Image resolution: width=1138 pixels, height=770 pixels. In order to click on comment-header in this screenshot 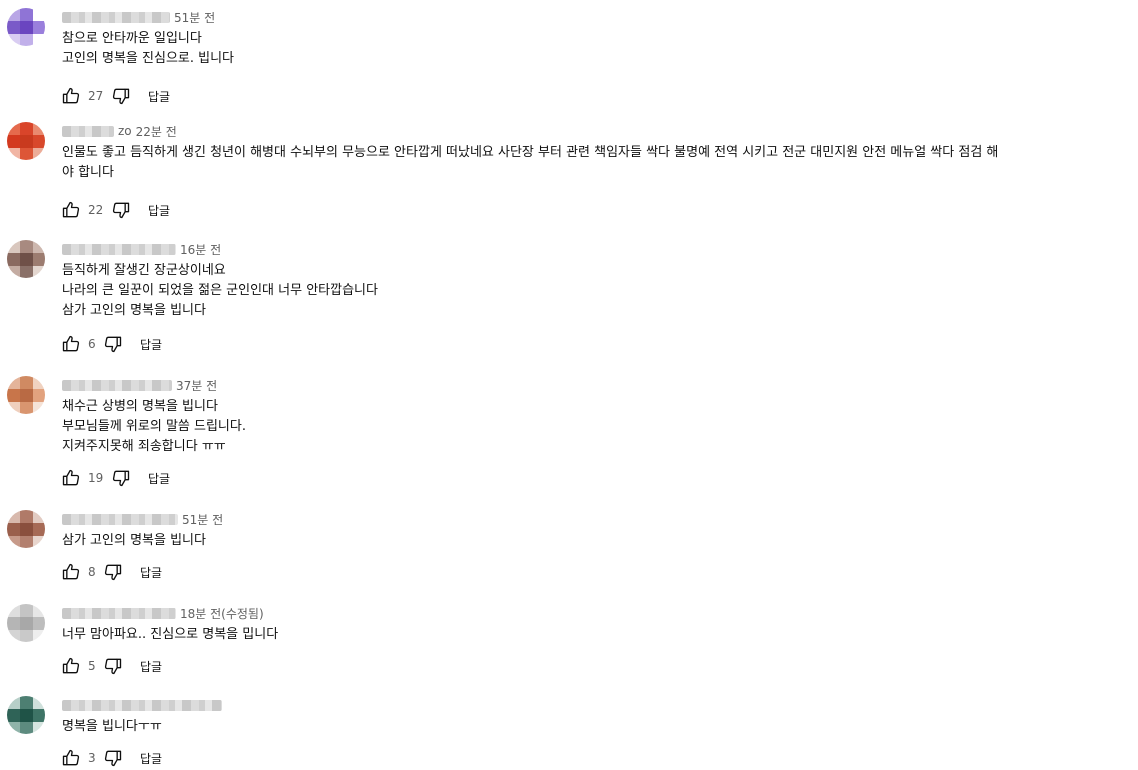, I will do `click(144, 705)`.